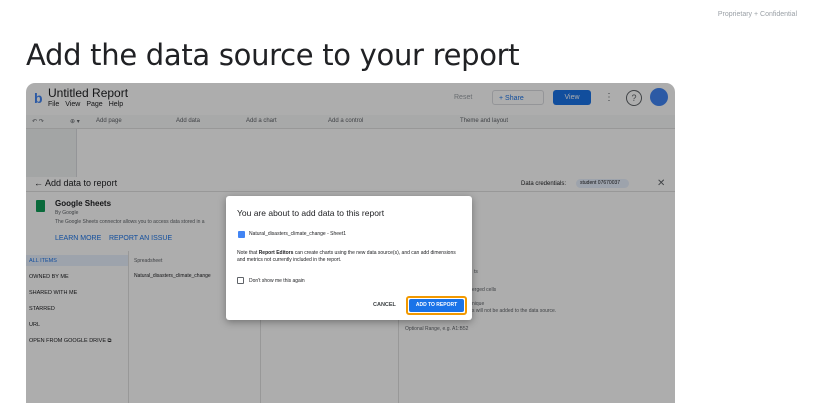  I want to click on dont-show-checkbox, so click(240, 280).